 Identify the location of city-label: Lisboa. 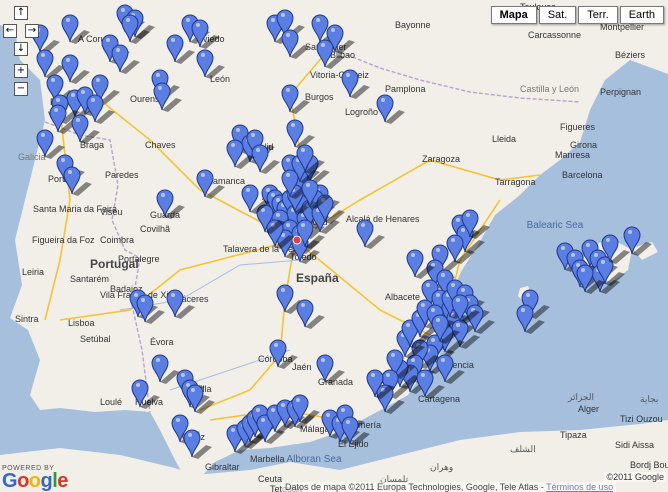
(81, 323).